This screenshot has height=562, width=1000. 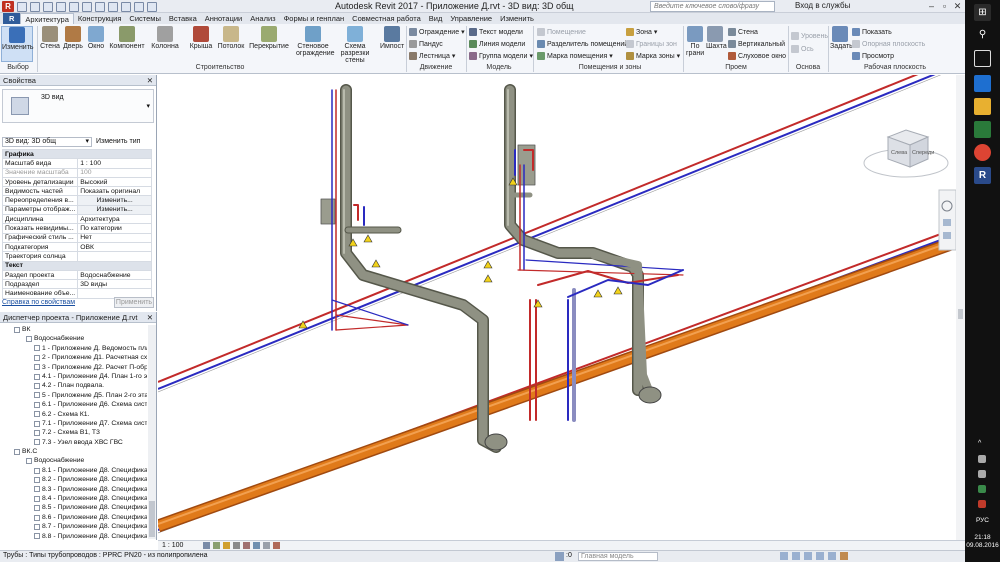 I want to click on browser-view-item: 8.7 - Приложение Д8. Спецификаци, so click(x=73, y=526).